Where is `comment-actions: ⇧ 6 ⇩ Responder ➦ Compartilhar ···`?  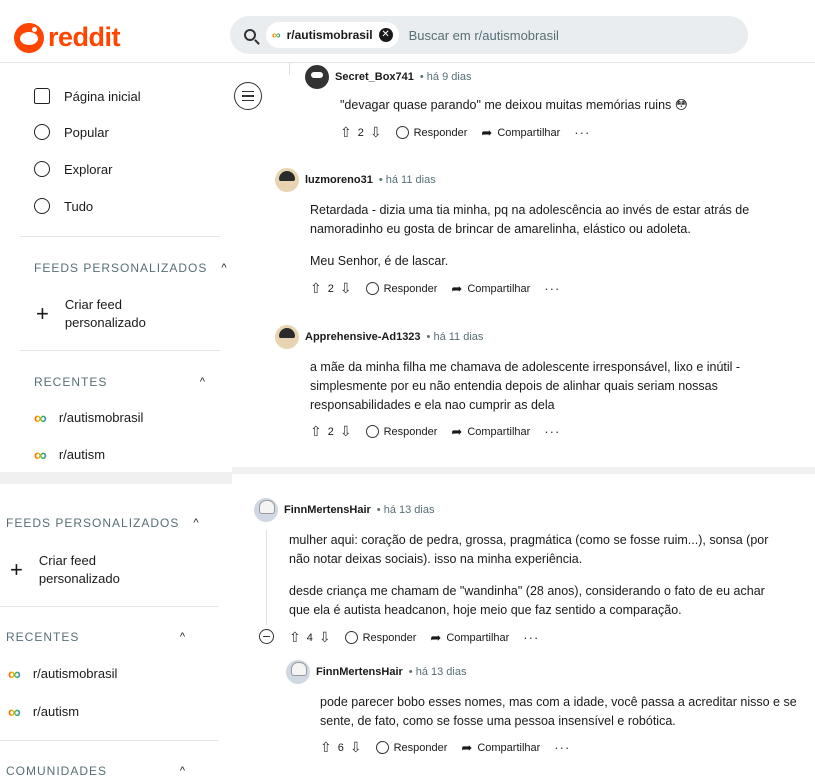 comment-actions: ⇧ 6 ⇩ Responder ➦ Compartilhar ··· is located at coordinates (445, 747).